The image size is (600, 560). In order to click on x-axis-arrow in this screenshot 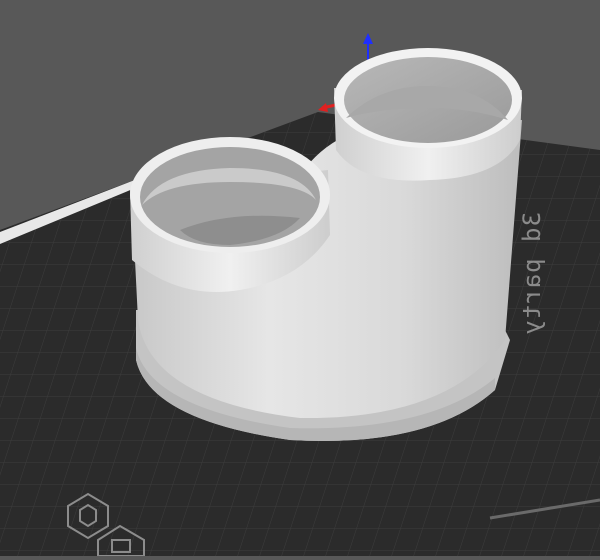, I will do `click(323, 107)`.